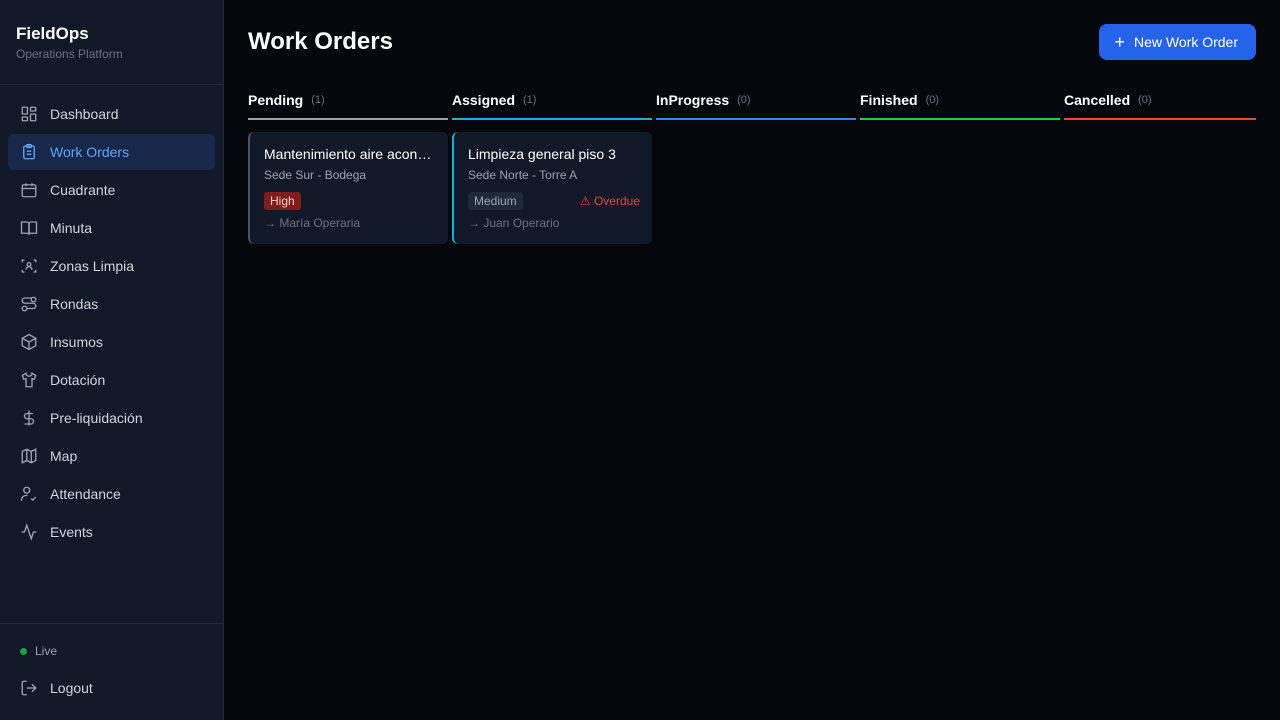 This screenshot has width=1280, height=720. Describe the element at coordinates (495, 201) in the screenshot. I see `priority-badge: Medium` at that location.